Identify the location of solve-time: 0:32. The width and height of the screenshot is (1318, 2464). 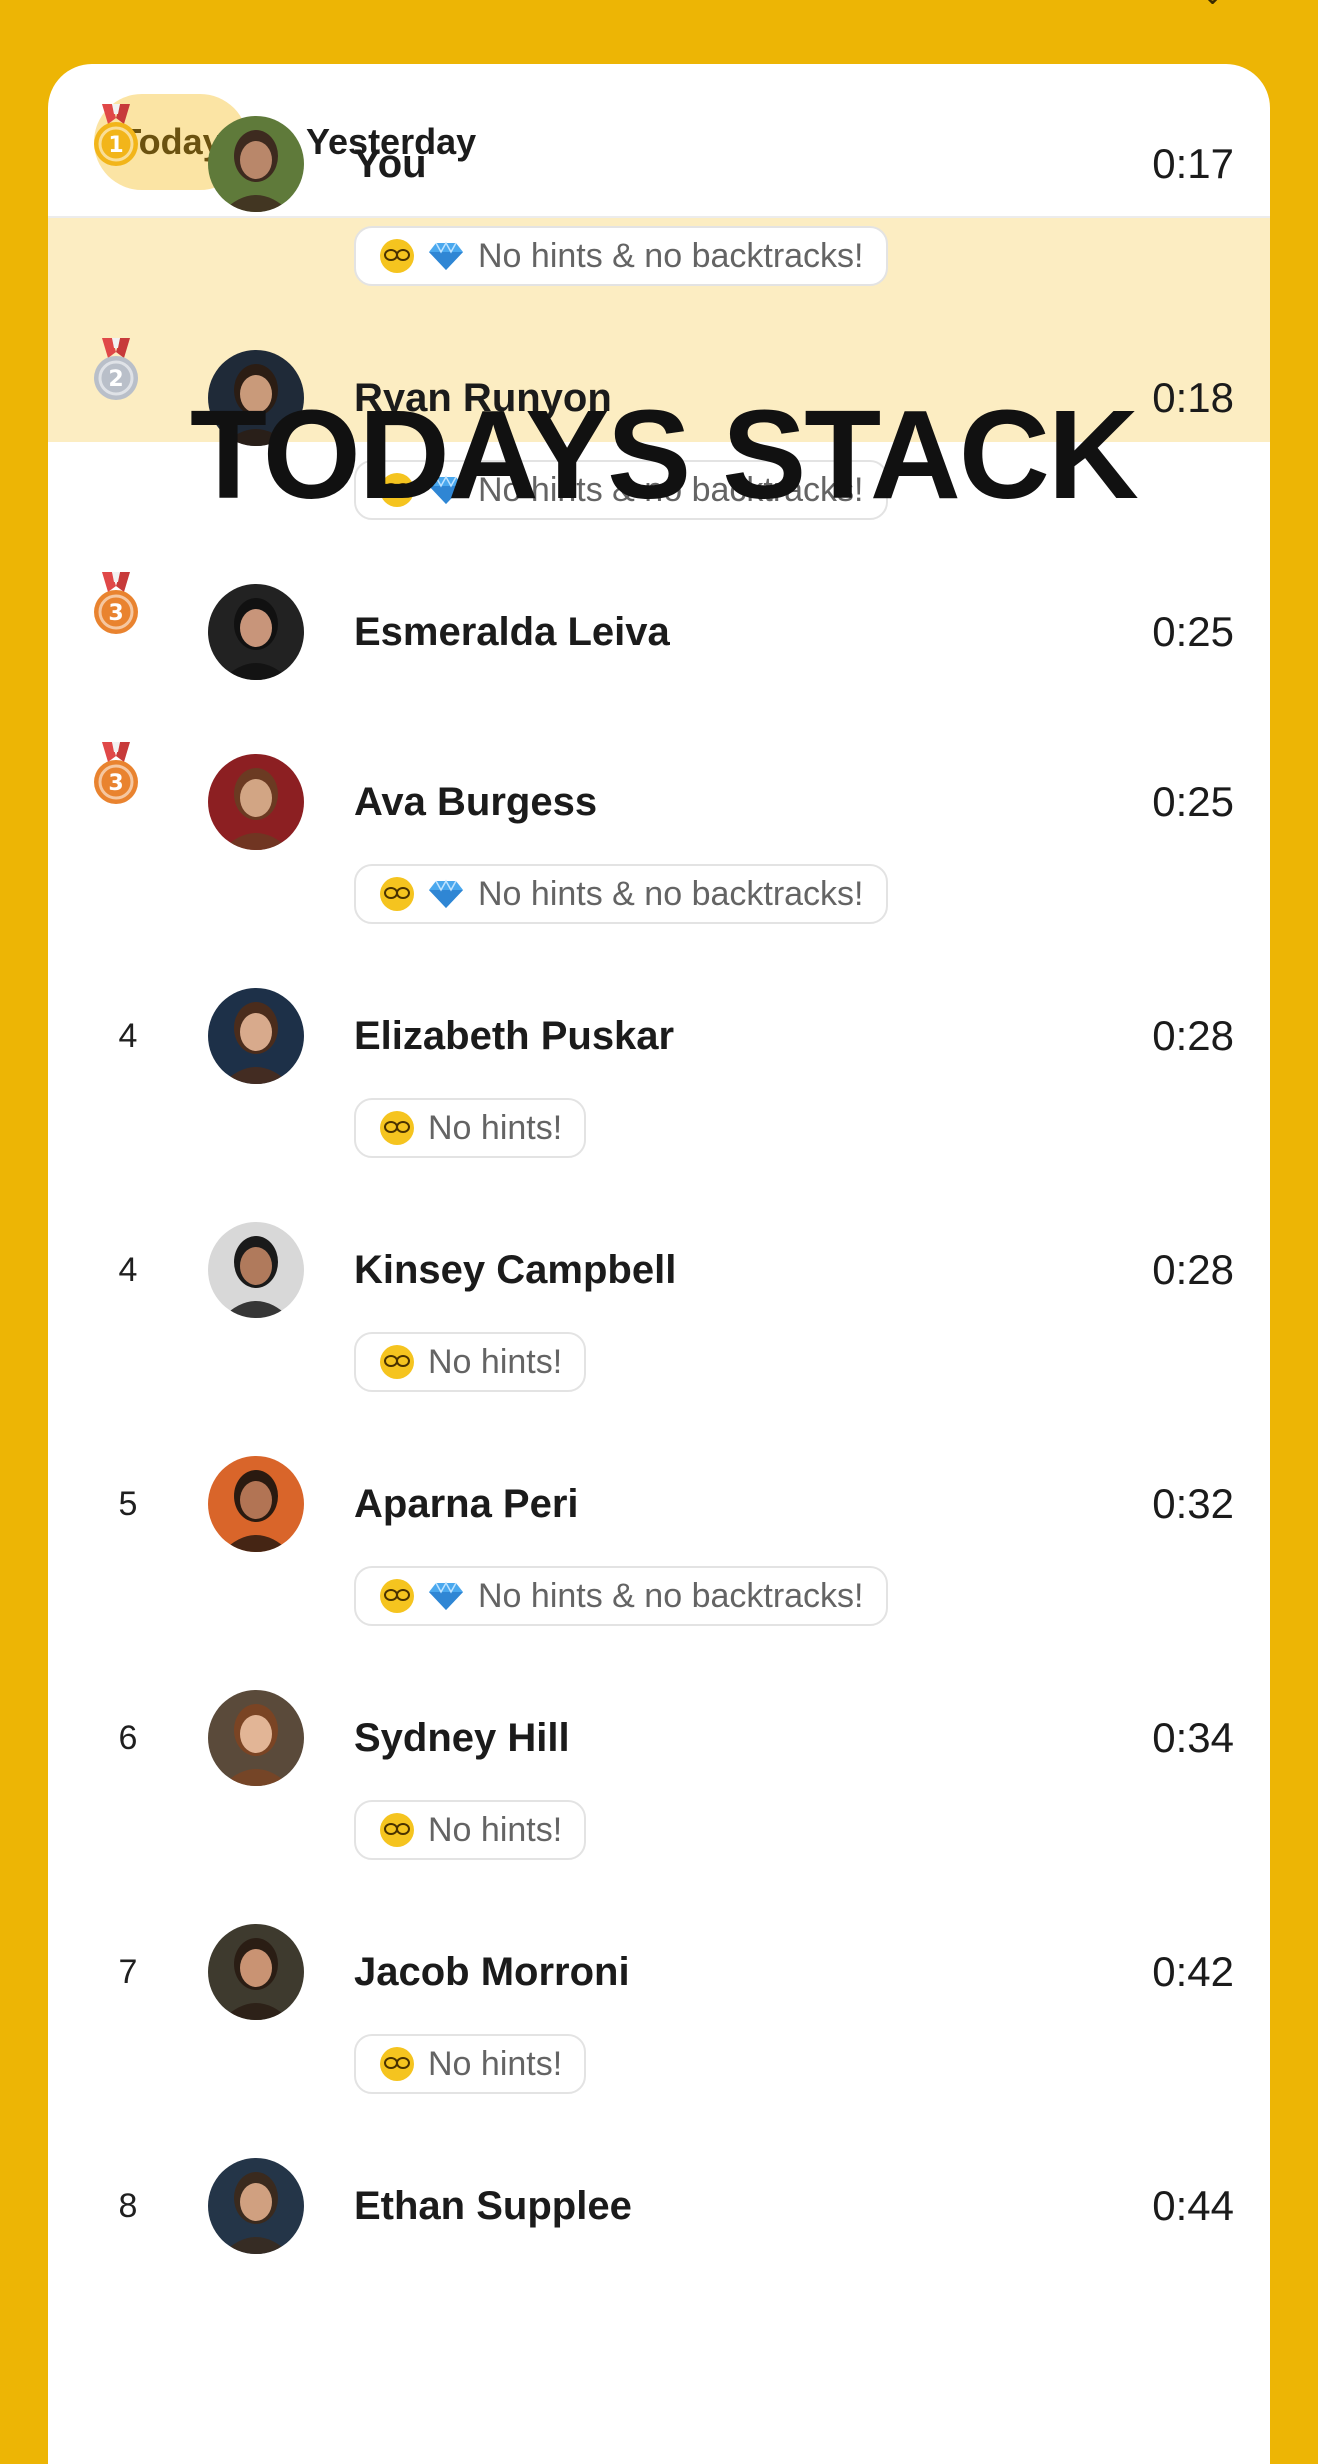
(1193, 1503).